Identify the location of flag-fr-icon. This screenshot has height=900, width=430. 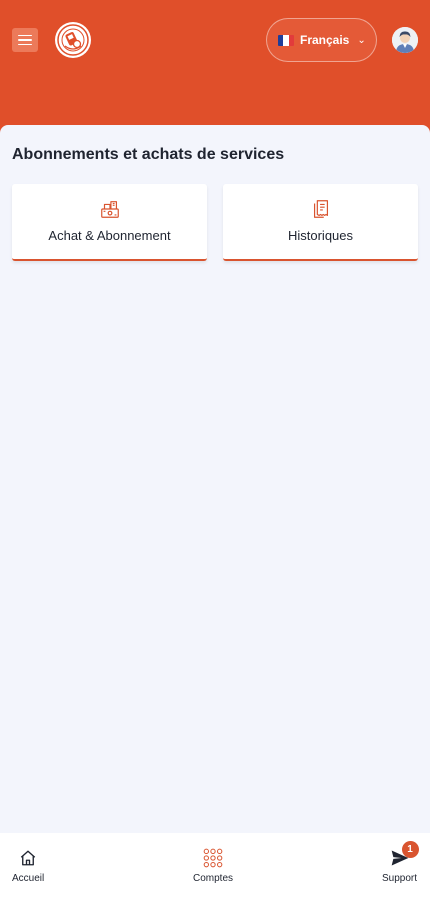
(286, 40).